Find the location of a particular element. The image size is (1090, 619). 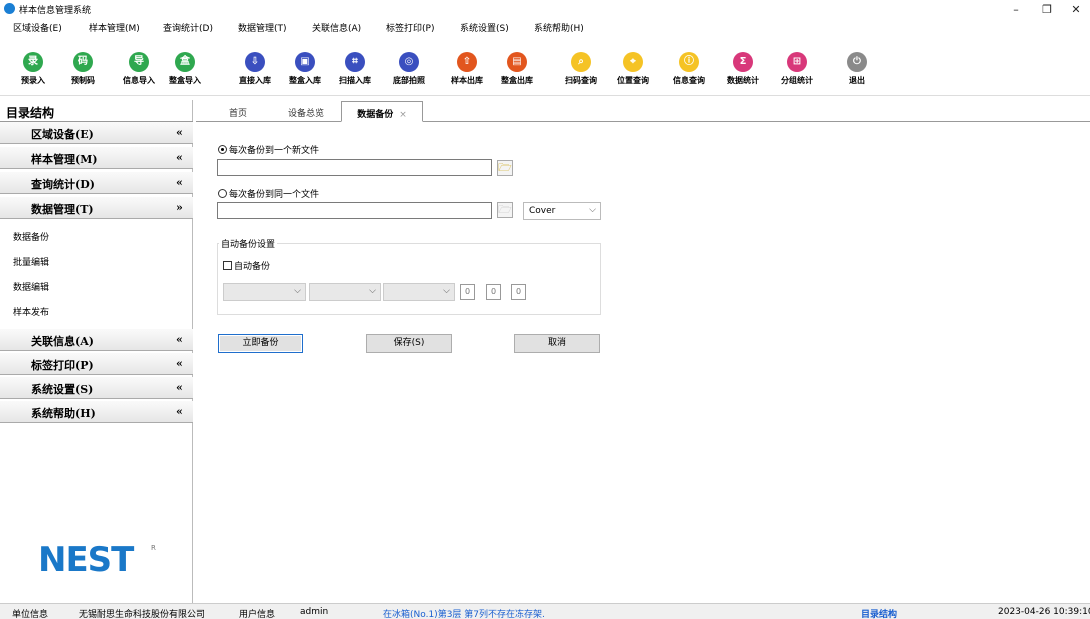

save-button: 保存(S) is located at coordinates (409, 343).